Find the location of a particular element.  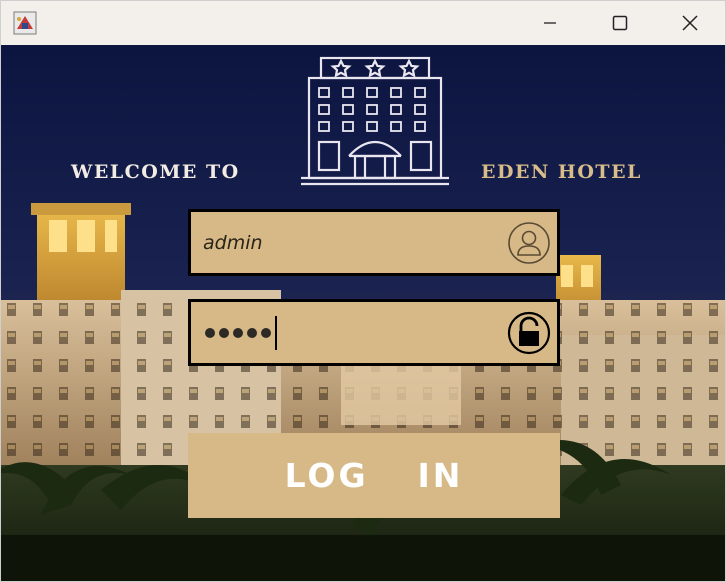

login-button-label: LOG IN is located at coordinates (374, 475).